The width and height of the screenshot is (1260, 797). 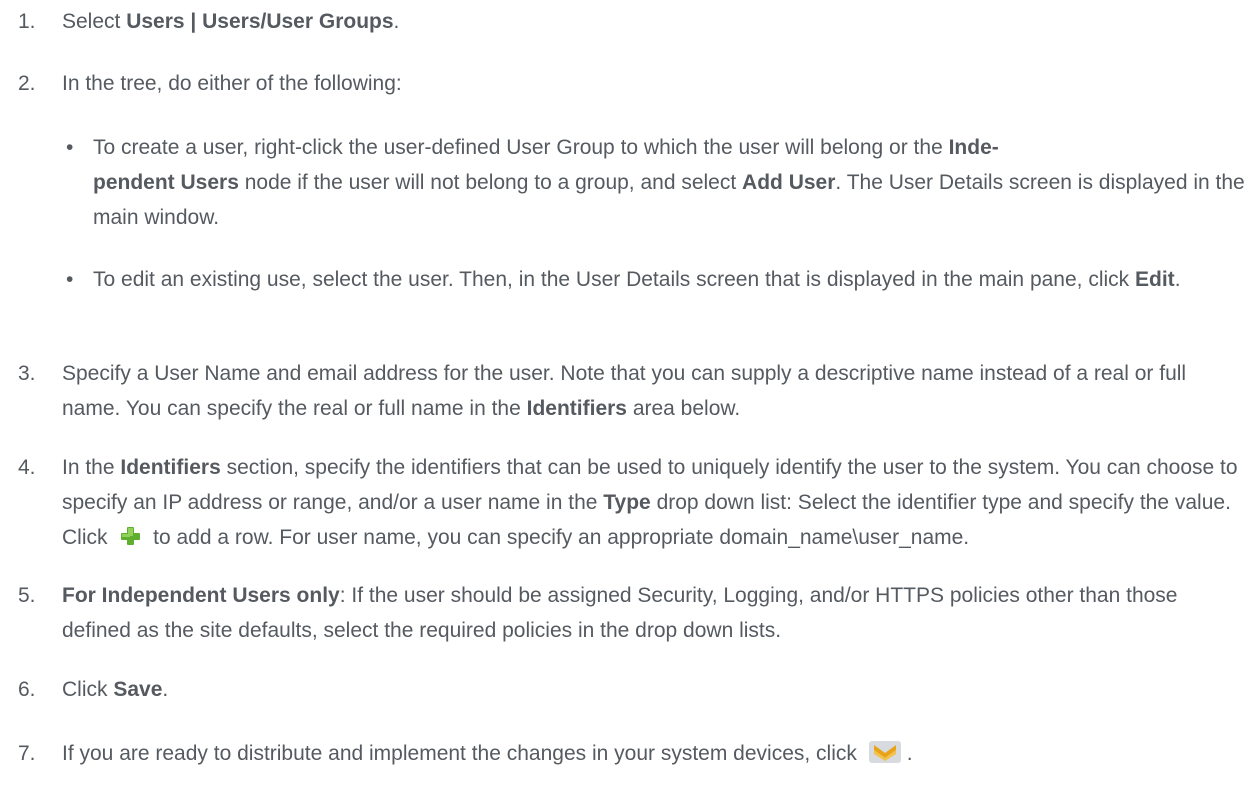 What do you see at coordinates (27, 595) in the screenshot?
I see `step-number: 5.` at bounding box center [27, 595].